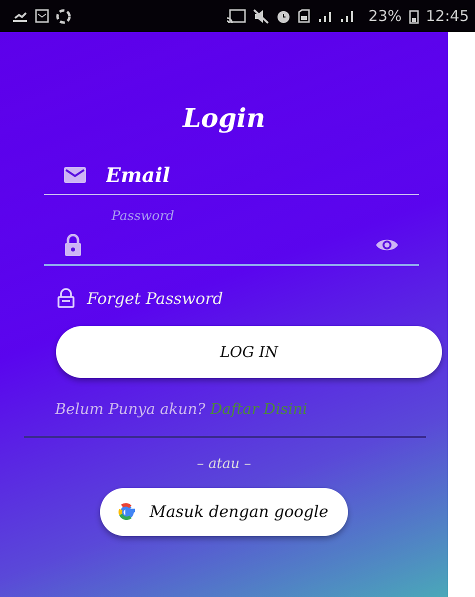 Image resolution: width=475 pixels, height=597 pixels. I want to click on signup-prompt: Belum Punya akun? Daftar Disini, so click(181, 409).